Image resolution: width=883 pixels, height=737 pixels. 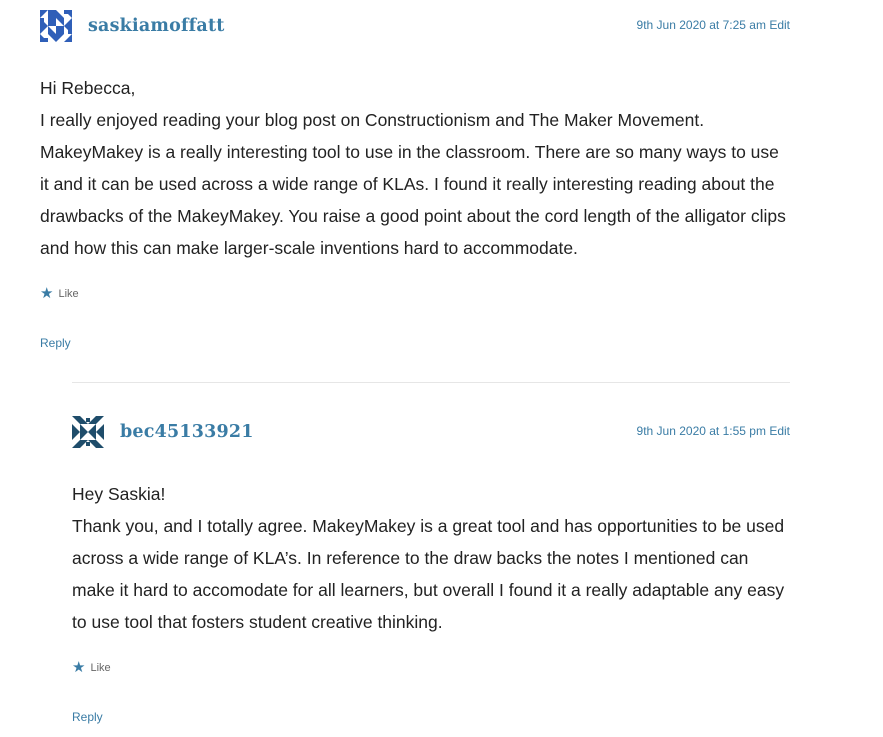 I want to click on comment-greeting: Hi Rebecca,, so click(x=88, y=88).